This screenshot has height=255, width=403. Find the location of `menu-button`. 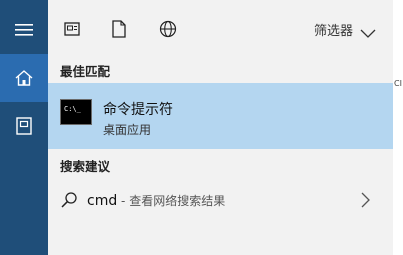

menu-button is located at coordinates (24, 30).